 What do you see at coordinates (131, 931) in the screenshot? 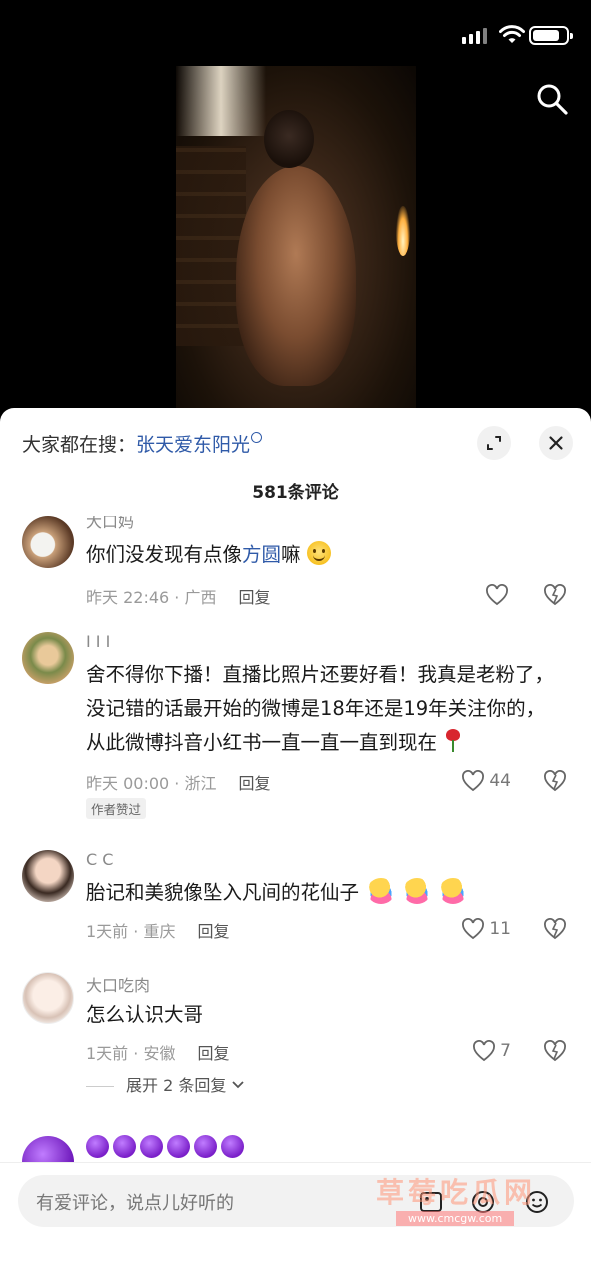
I see `comment-time: 1天前 · 重庆` at bounding box center [131, 931].